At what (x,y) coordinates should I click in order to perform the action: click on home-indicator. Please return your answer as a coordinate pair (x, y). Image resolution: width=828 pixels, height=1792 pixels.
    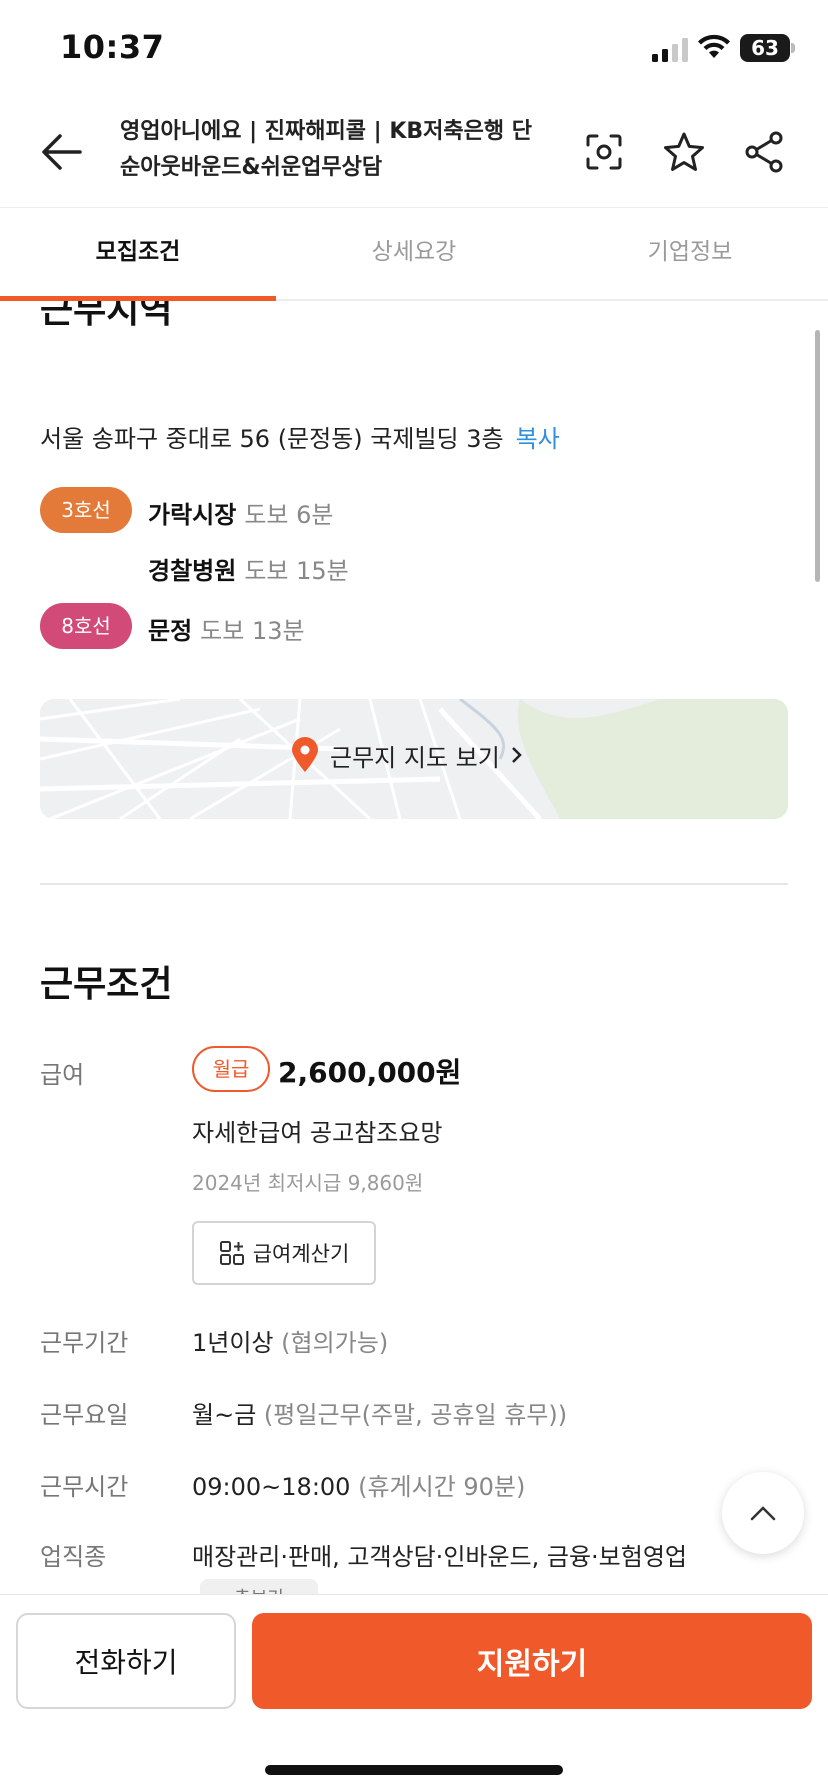
    Looking at the image, I should click on (414, 1770).